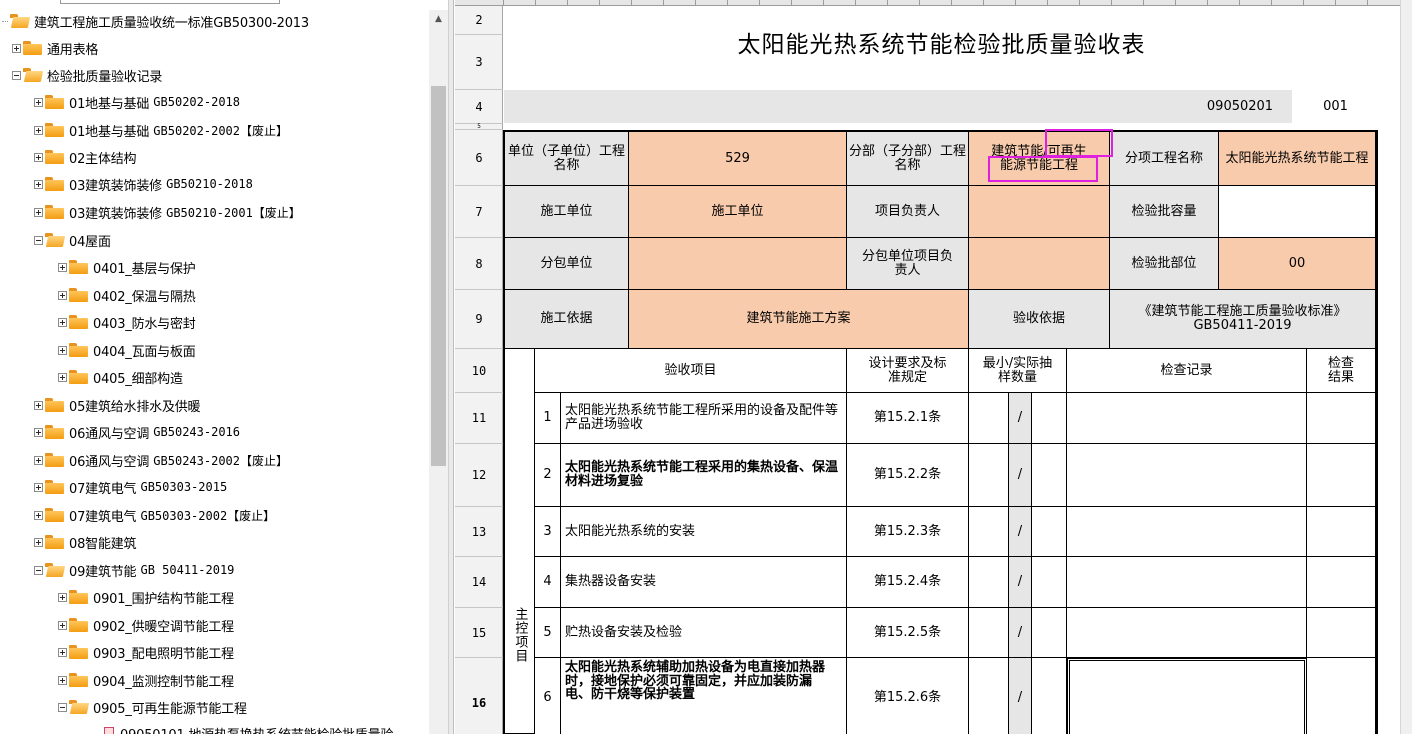 The image size is (1412, 734). Describe the element at coordinates (1243, 319) in the screenshot. I see `acceptance-basis-value: 《建筑节能工程施工质量验收标准》GB50411-2019` at that location.